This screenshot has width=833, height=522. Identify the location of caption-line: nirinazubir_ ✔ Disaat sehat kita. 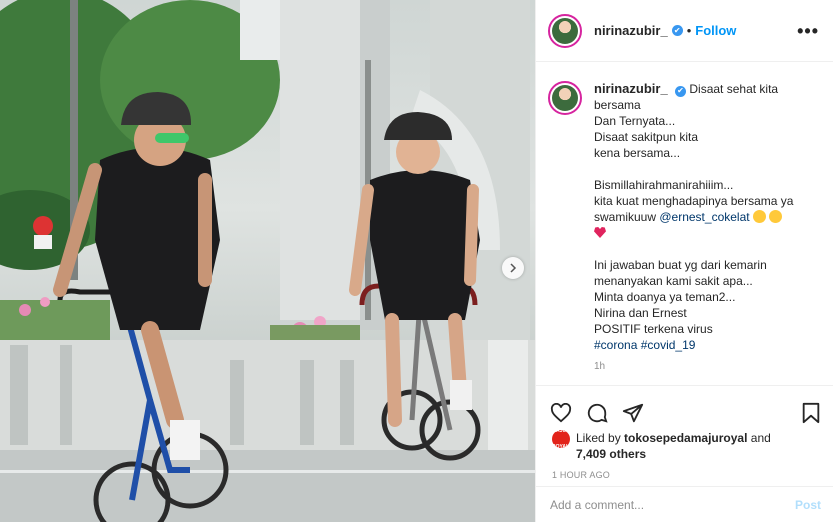
(701, 89).